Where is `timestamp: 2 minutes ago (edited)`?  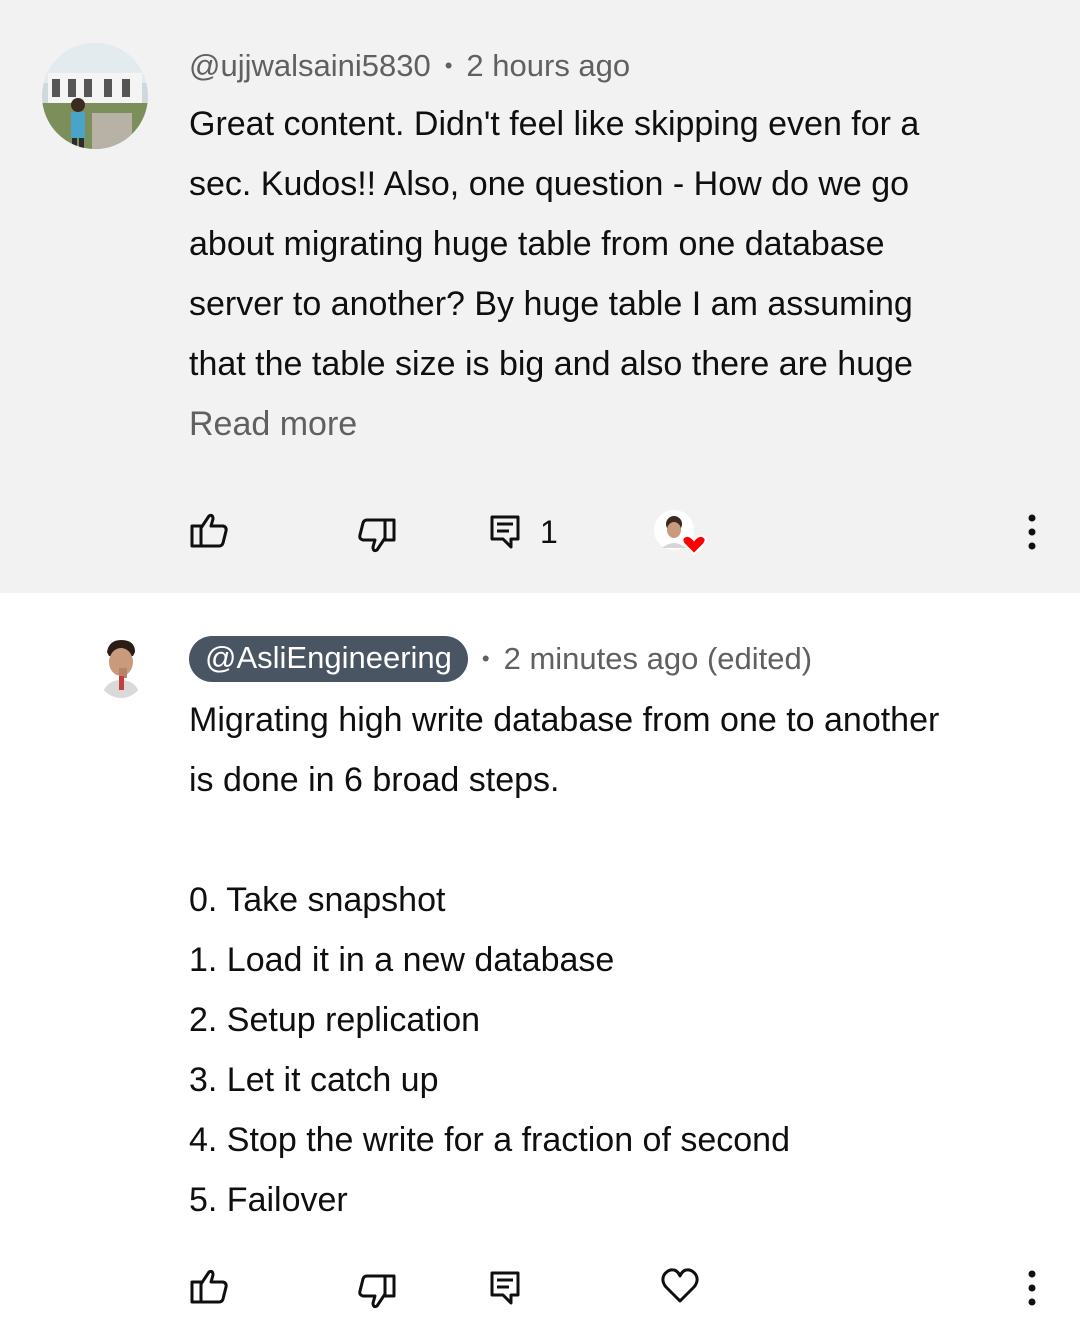 timestamp: 2 minutes ago (edited) is located at coordinates (658, 659).